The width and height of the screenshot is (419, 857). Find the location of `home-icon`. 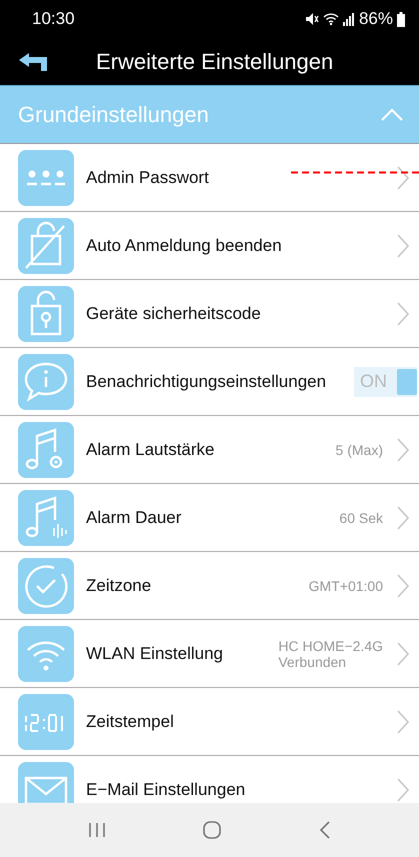

home-icon is located at coordinates (212, 830).